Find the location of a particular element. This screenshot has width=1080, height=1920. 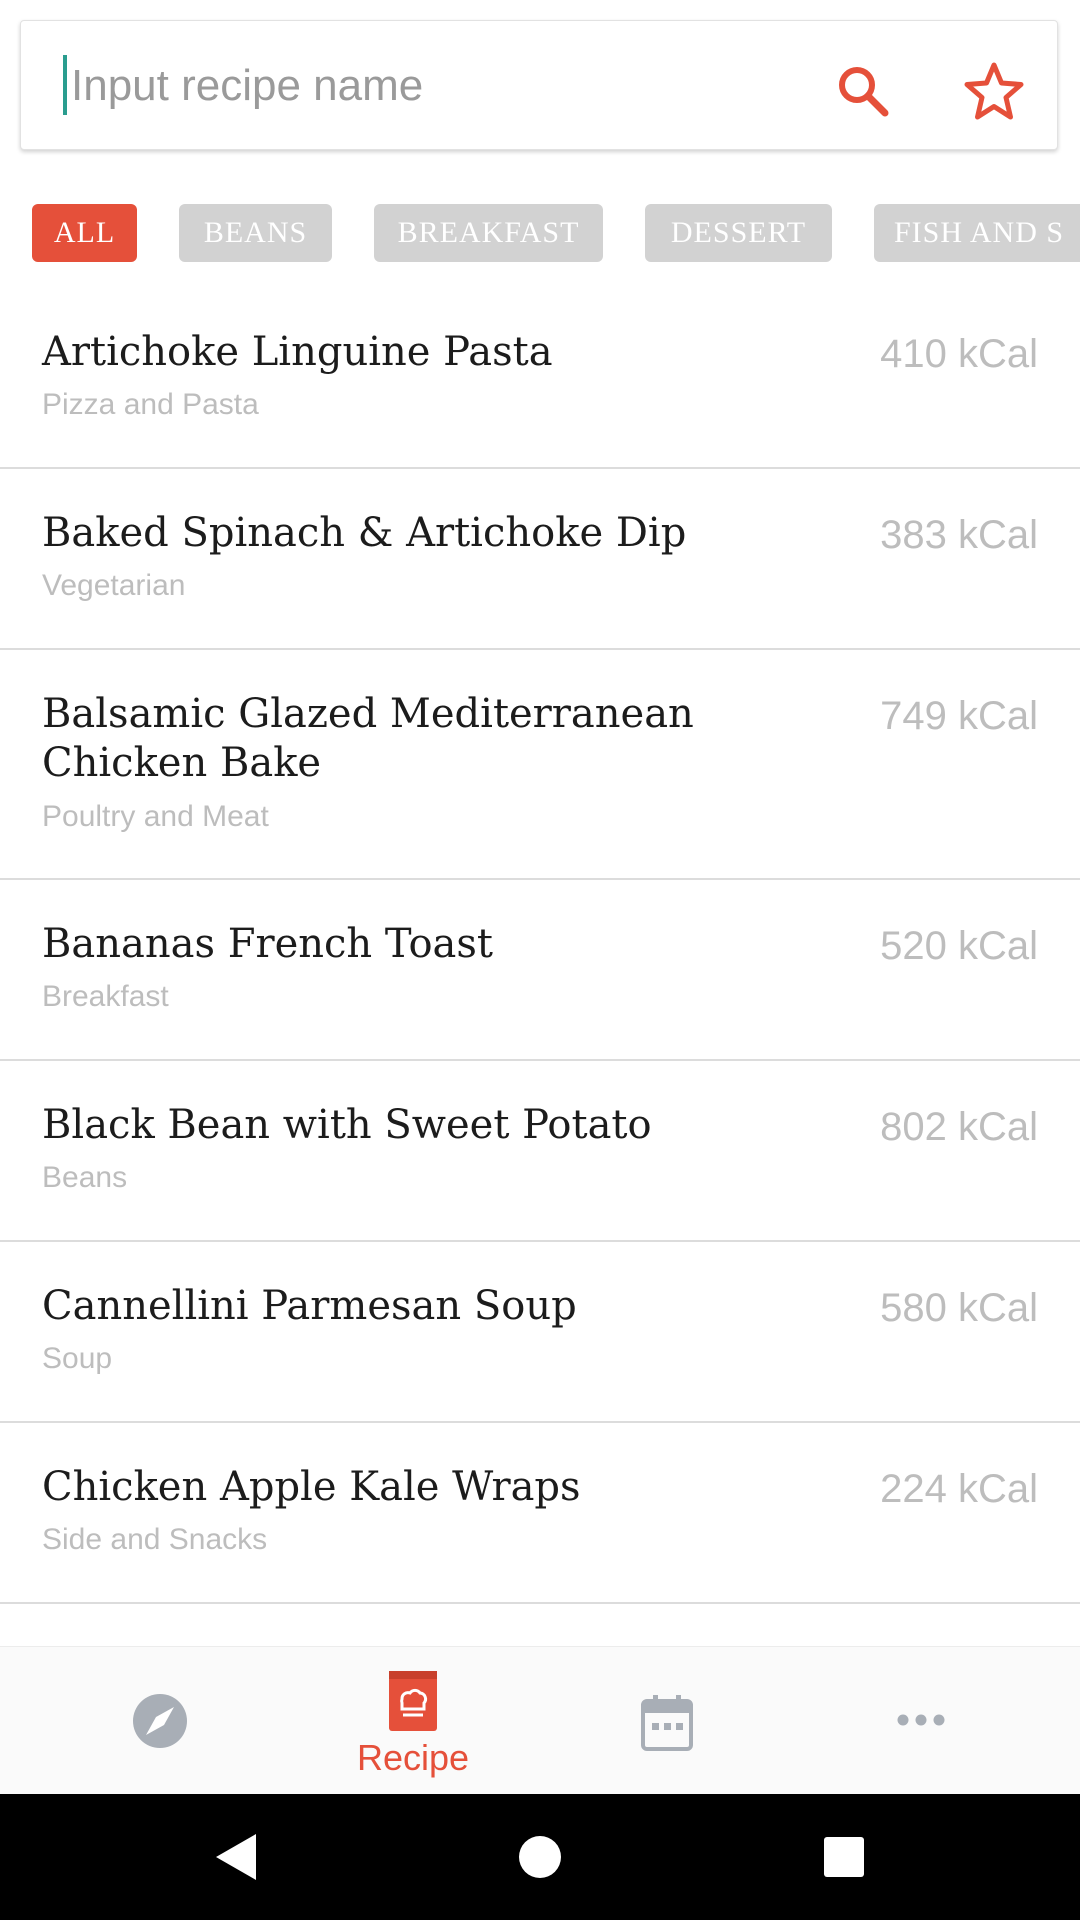

recipe-calories: 580 kCal is located at coordinates (959, 1308).